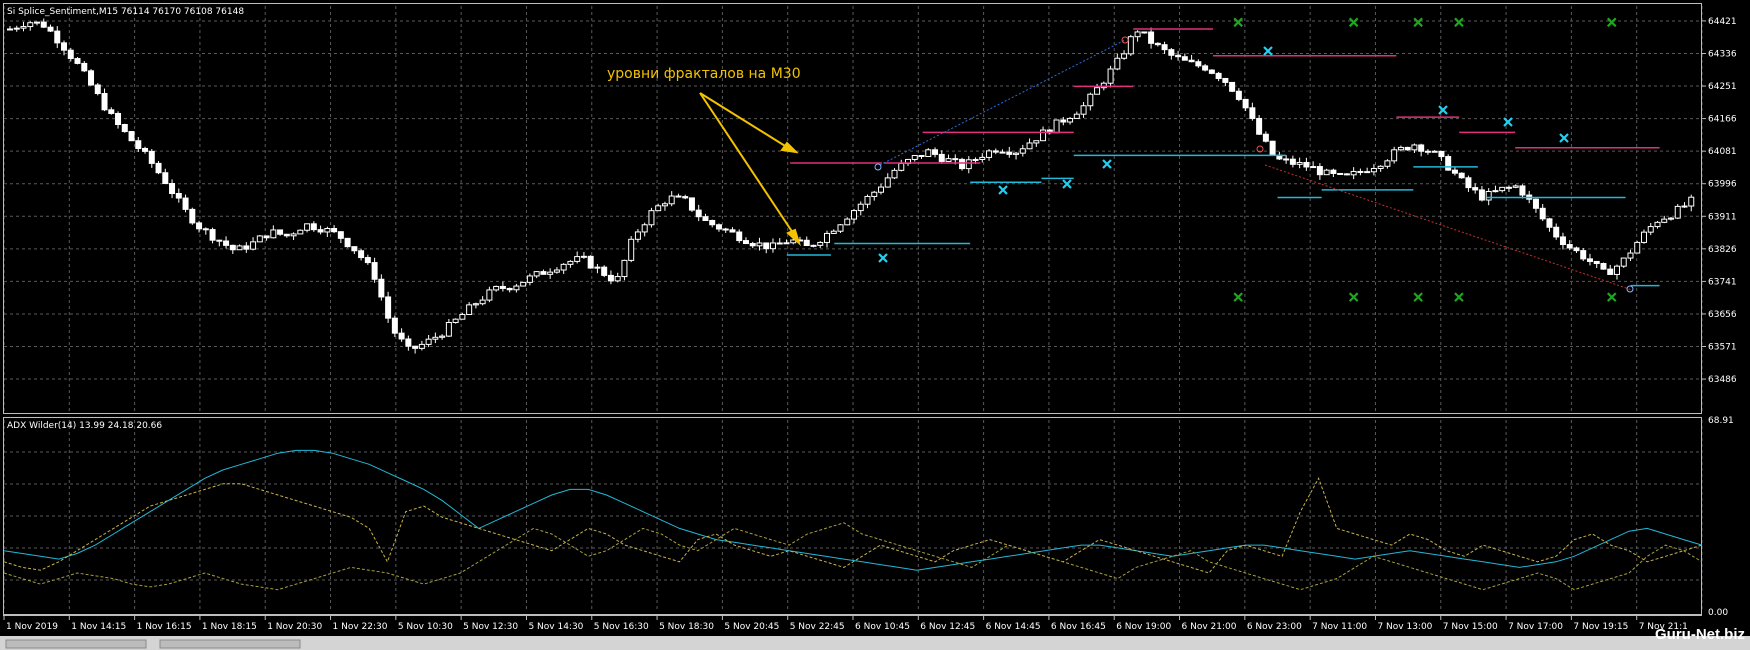 The width and height of the screenshot is (1750, 650). What do you see at coordinates (875, 643) in the screenshot?
I see `bottom-scroll-strip` at bounding box center [875, 643].